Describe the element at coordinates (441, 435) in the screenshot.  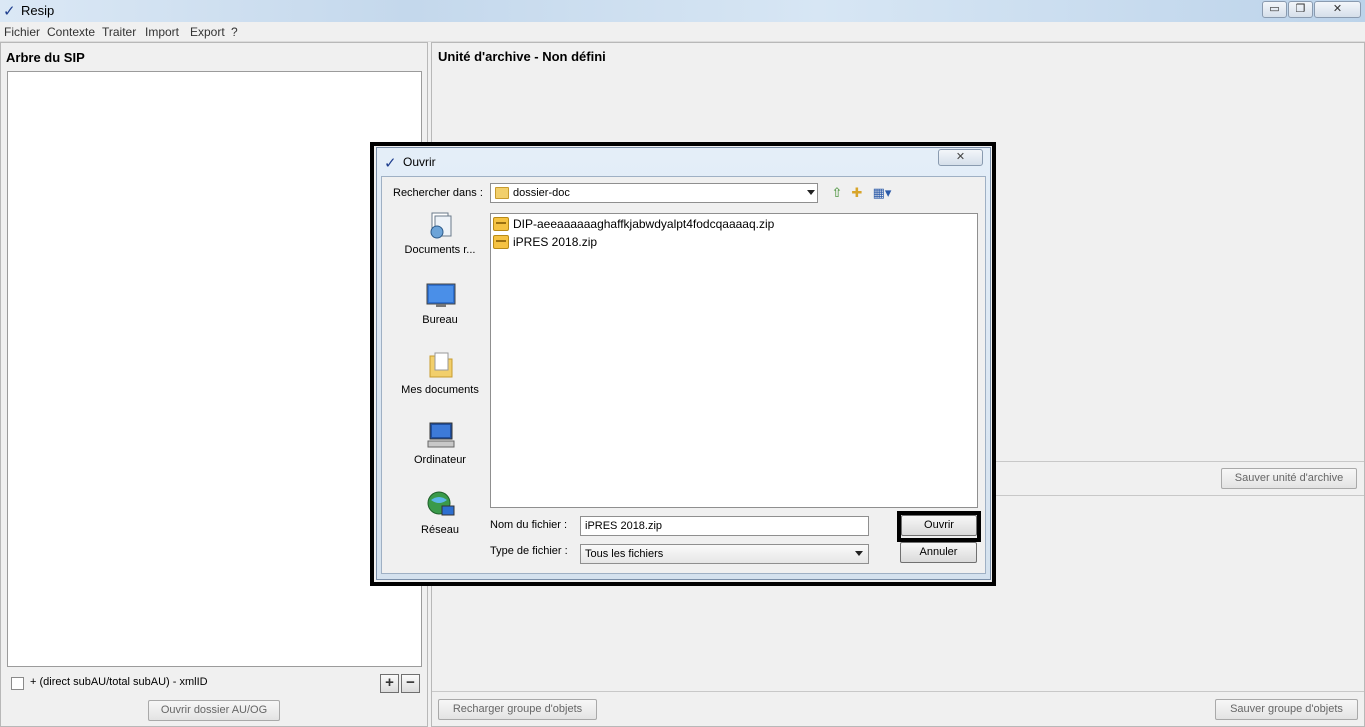
I see `computer-icon` at that location.